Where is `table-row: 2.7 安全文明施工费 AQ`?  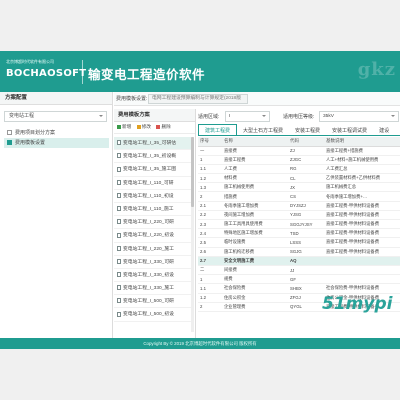
table-row: 2.7 安全文明施工费 AQ is located at coordinates (299, 261).